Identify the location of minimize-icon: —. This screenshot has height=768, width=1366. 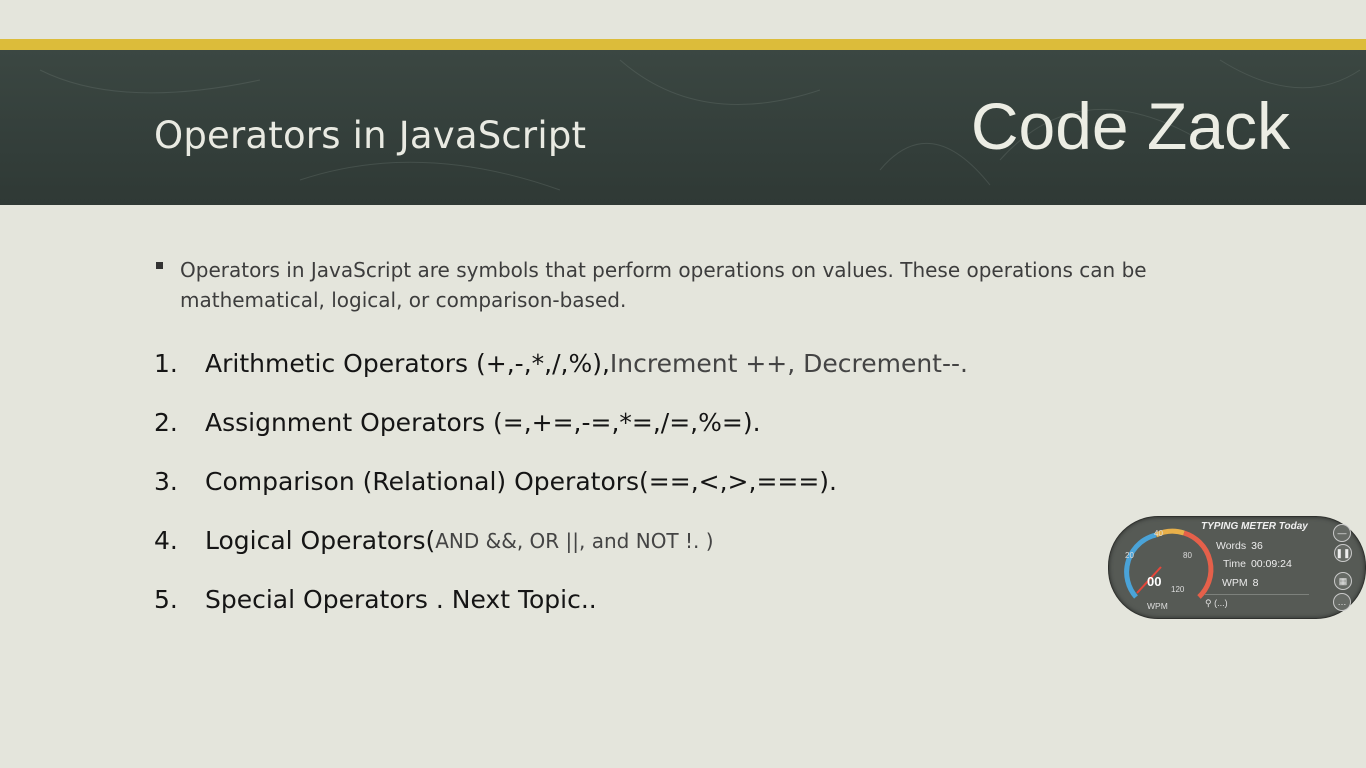
(1342, 533).